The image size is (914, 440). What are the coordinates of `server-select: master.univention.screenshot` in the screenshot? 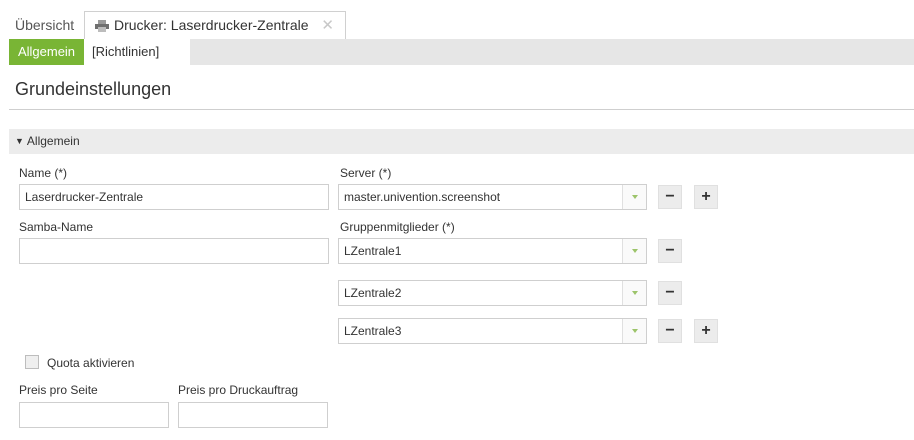 It's located at (492, 197).